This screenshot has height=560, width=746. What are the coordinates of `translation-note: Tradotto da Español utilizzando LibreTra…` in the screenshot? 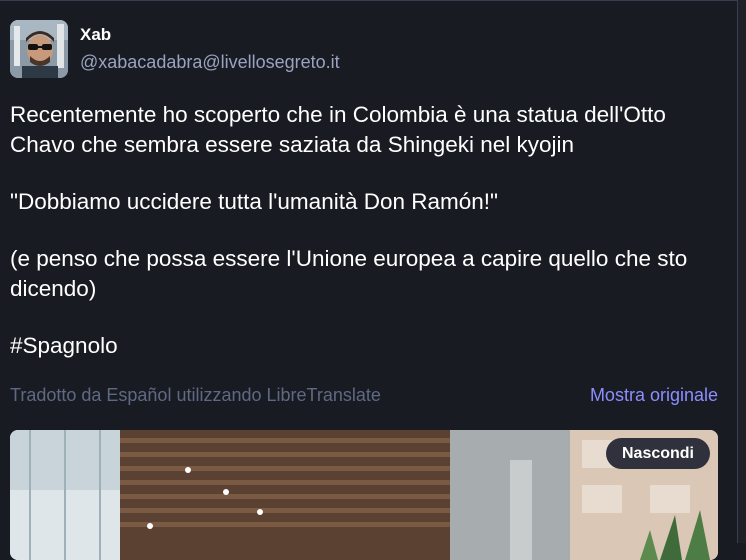 It's located at (195, 395).